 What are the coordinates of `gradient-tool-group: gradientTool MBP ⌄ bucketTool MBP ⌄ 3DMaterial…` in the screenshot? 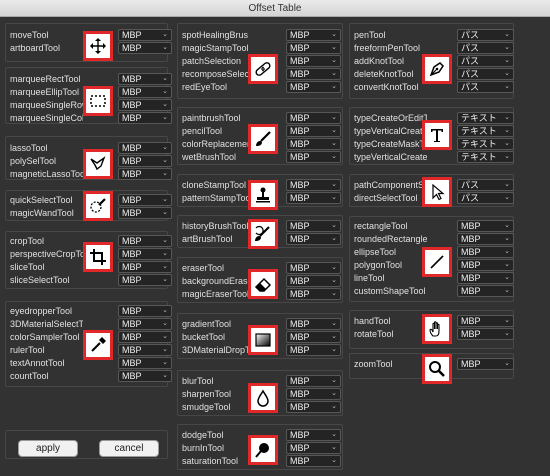 It's located at (260, 336).